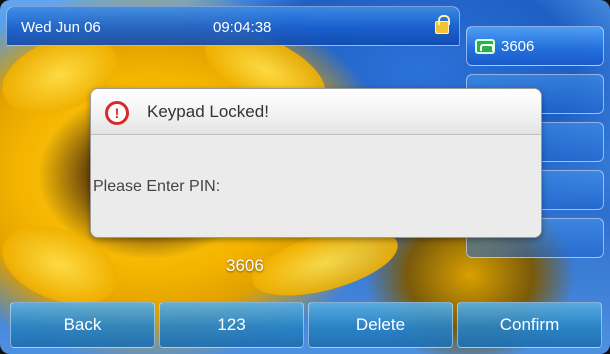  I want to click on phone-icon, so click(485, 46).